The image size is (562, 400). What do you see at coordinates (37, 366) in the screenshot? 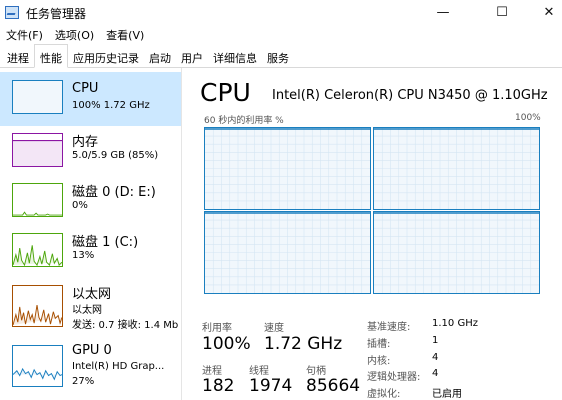
I see `gpu-thumbnail` at bounding box center [37, 366].